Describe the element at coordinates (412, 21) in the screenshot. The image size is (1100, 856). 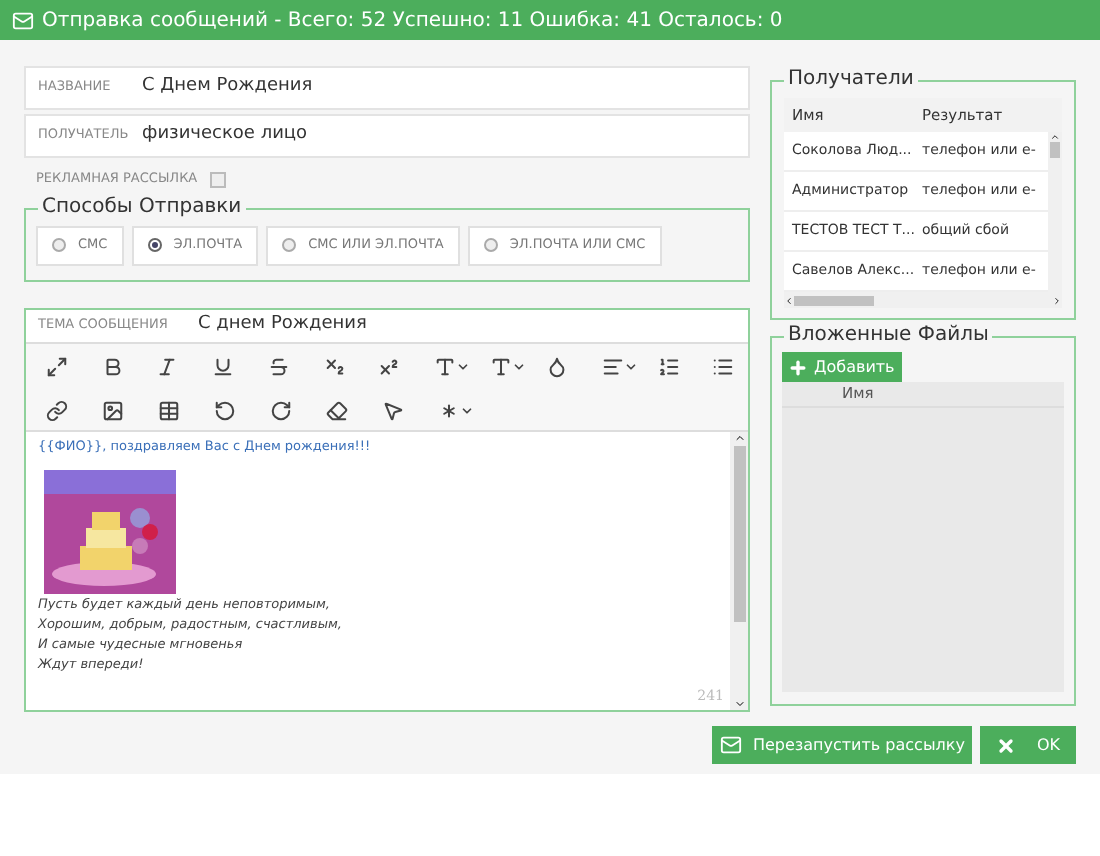
I see `window-title: Отправка сообщений - Всего: 52 Успешно: 11 Ошибка: 41 Осталось: 0` at that location.